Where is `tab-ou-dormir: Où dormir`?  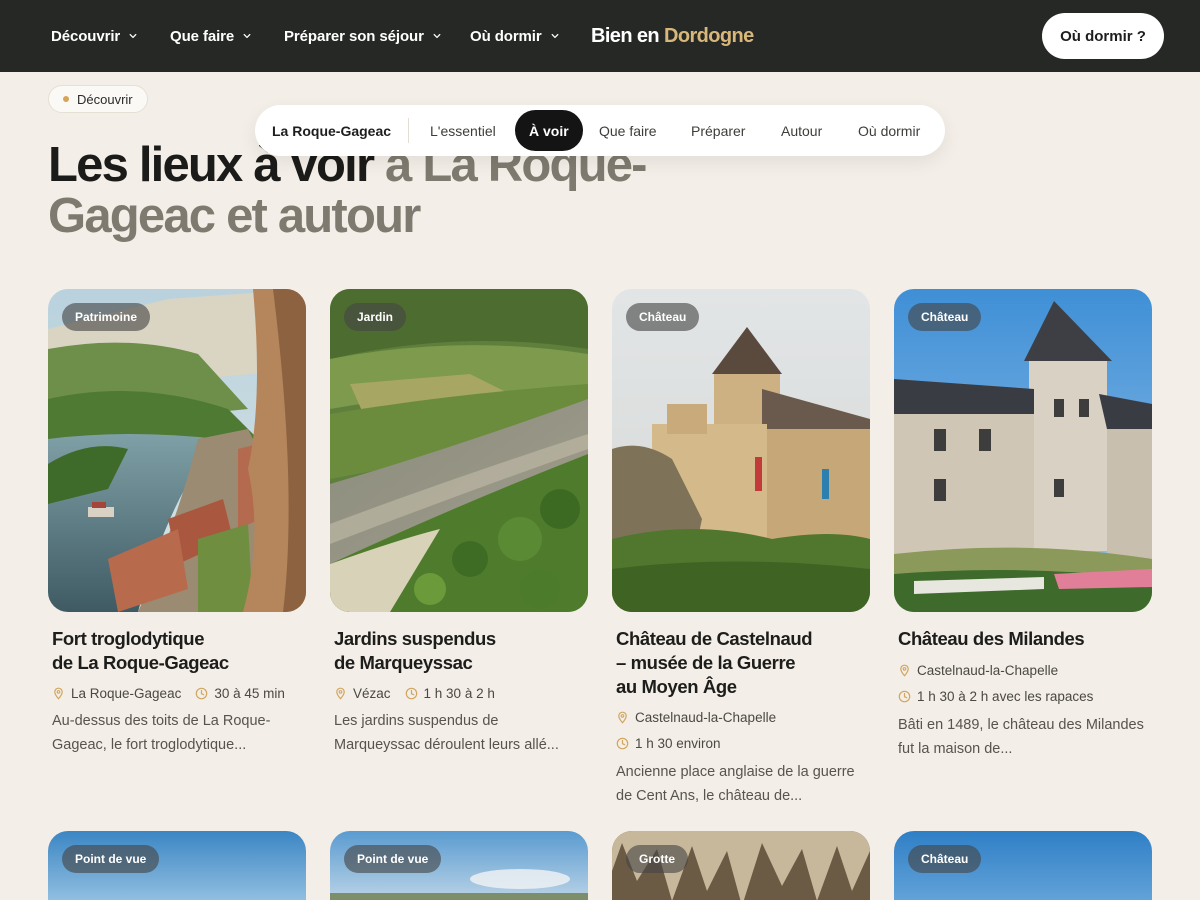
tab-ou-dormir: Où dormir is located at coordinates (889, 130).